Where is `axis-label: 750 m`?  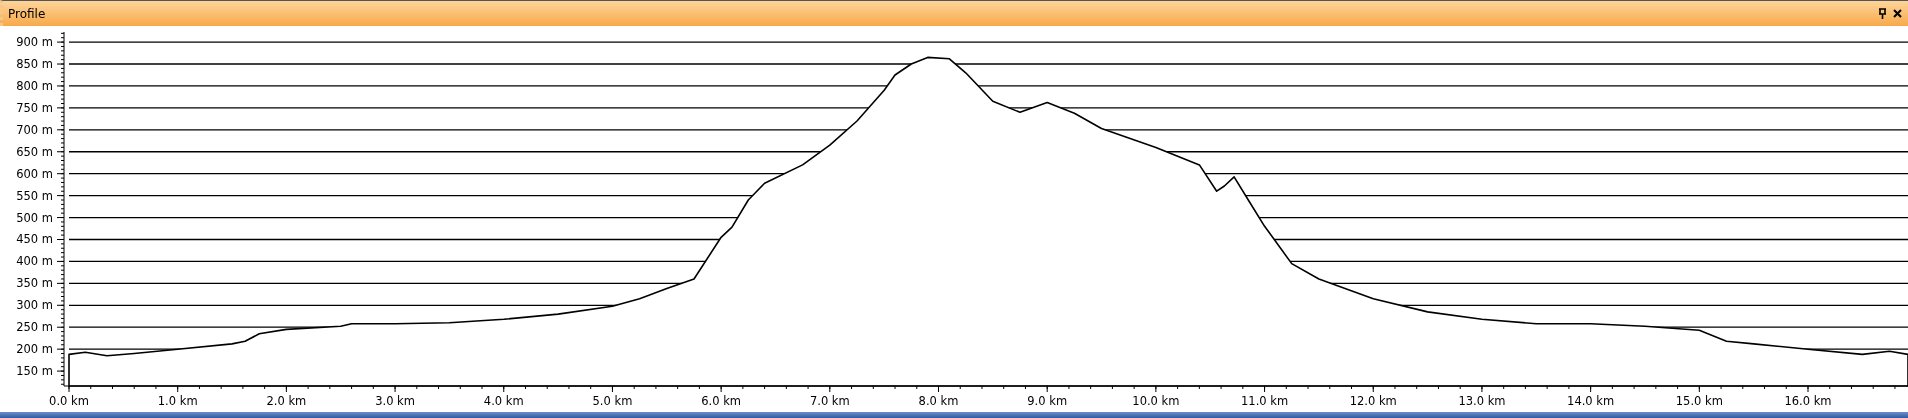 axis-label: 750 m is located at coordinates (34, 107).